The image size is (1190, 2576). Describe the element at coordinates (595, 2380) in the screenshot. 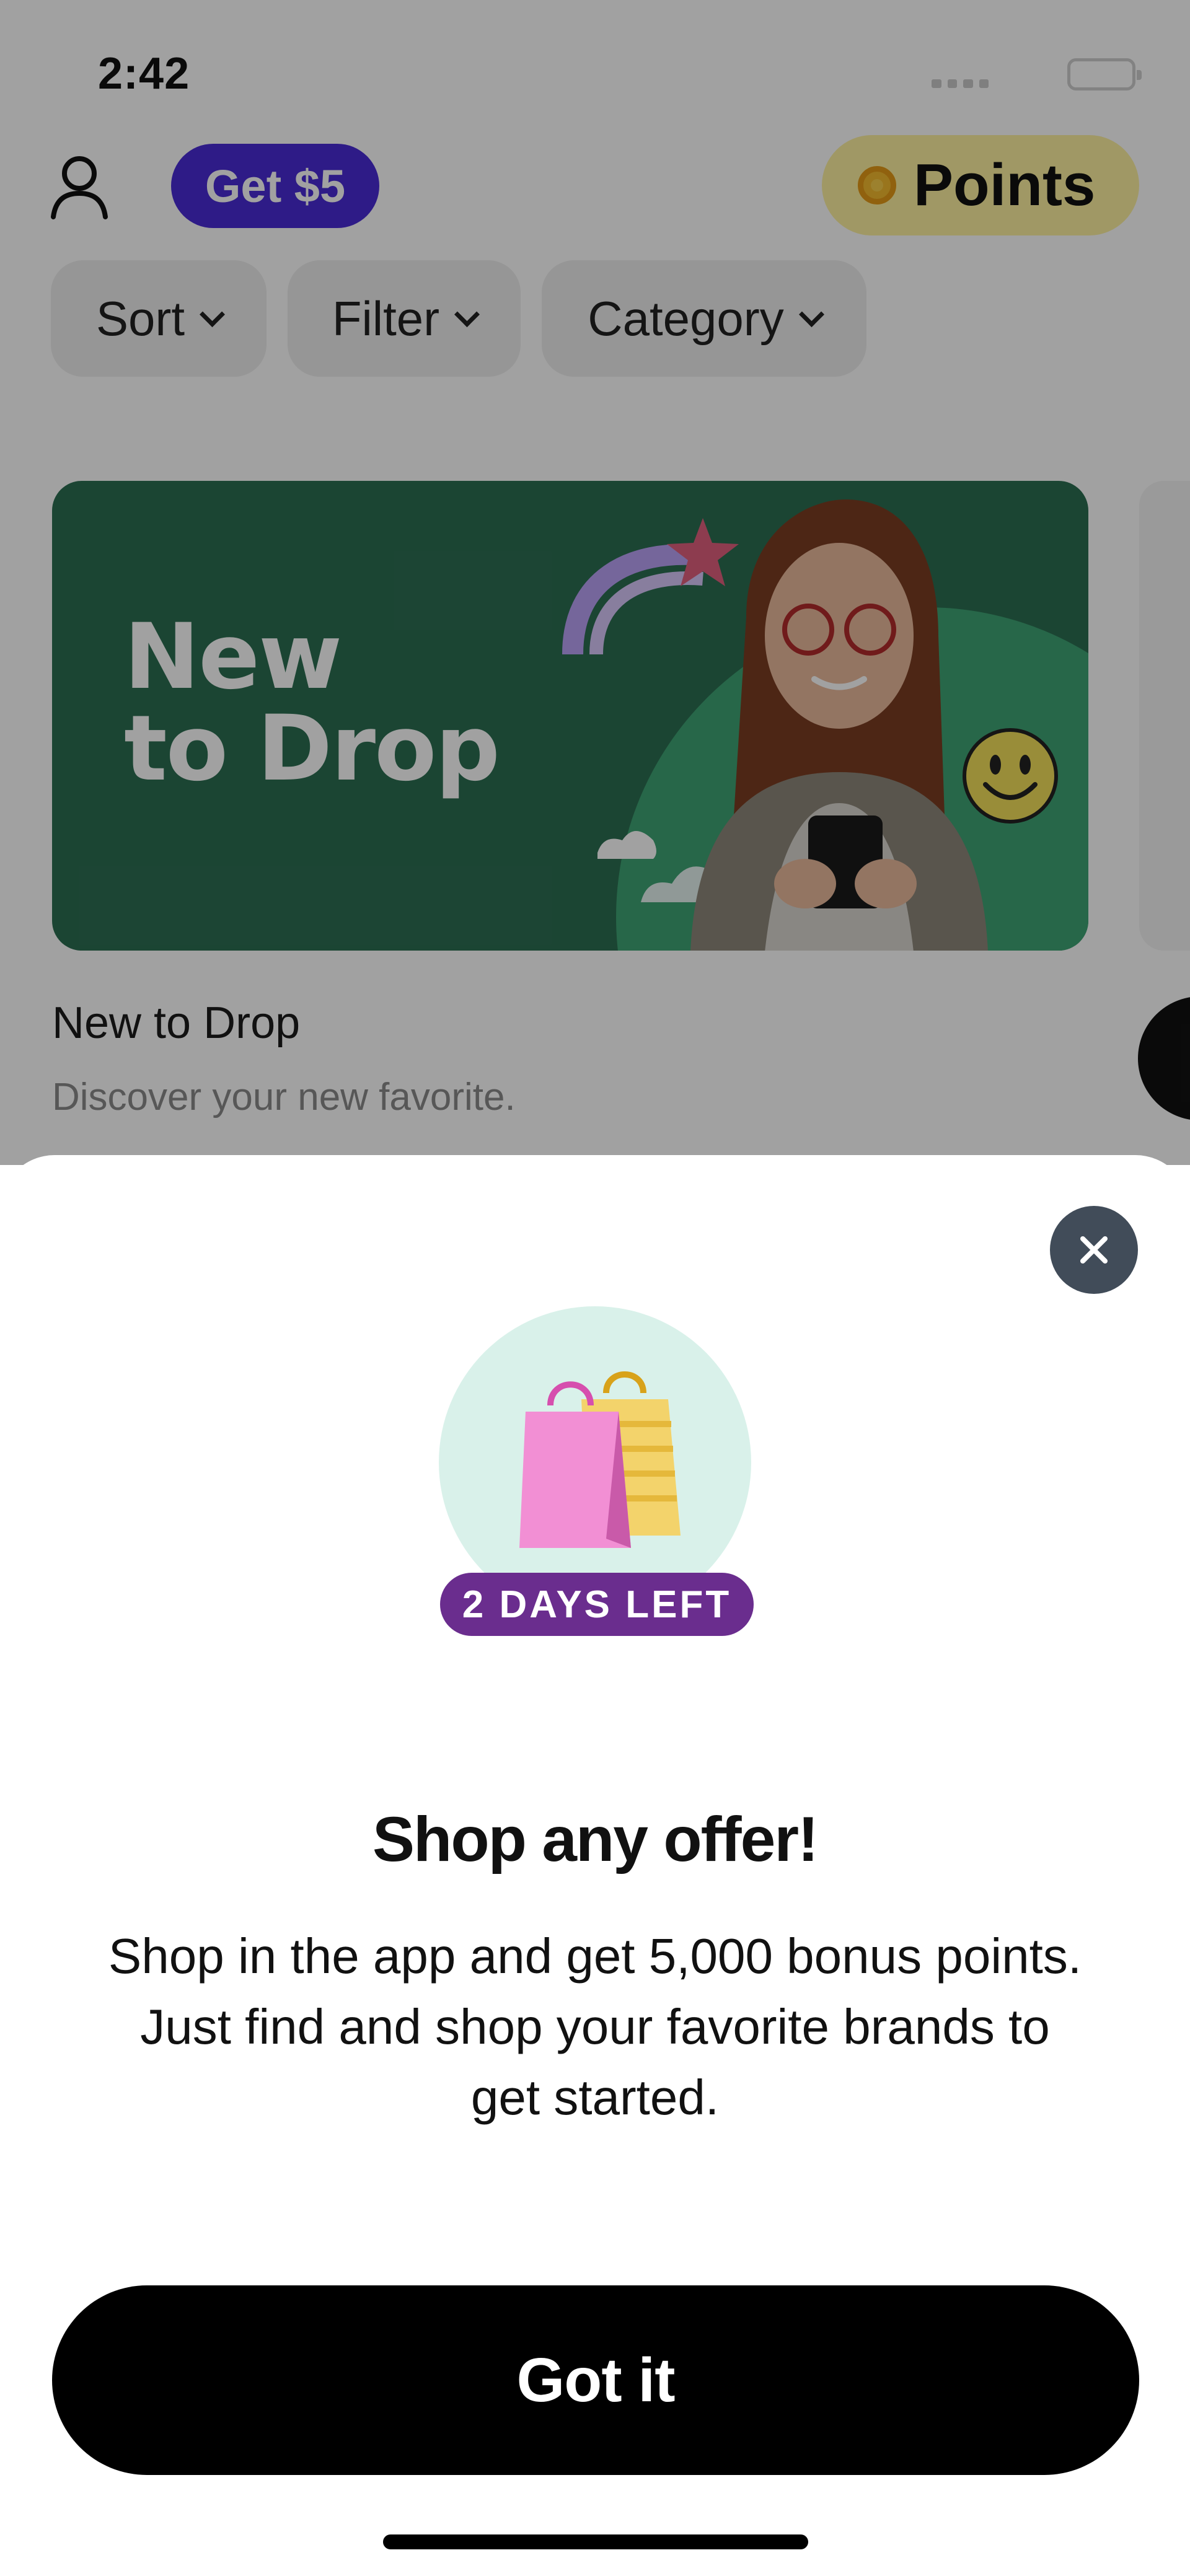

I see `got-it-button: Got it` at that location.